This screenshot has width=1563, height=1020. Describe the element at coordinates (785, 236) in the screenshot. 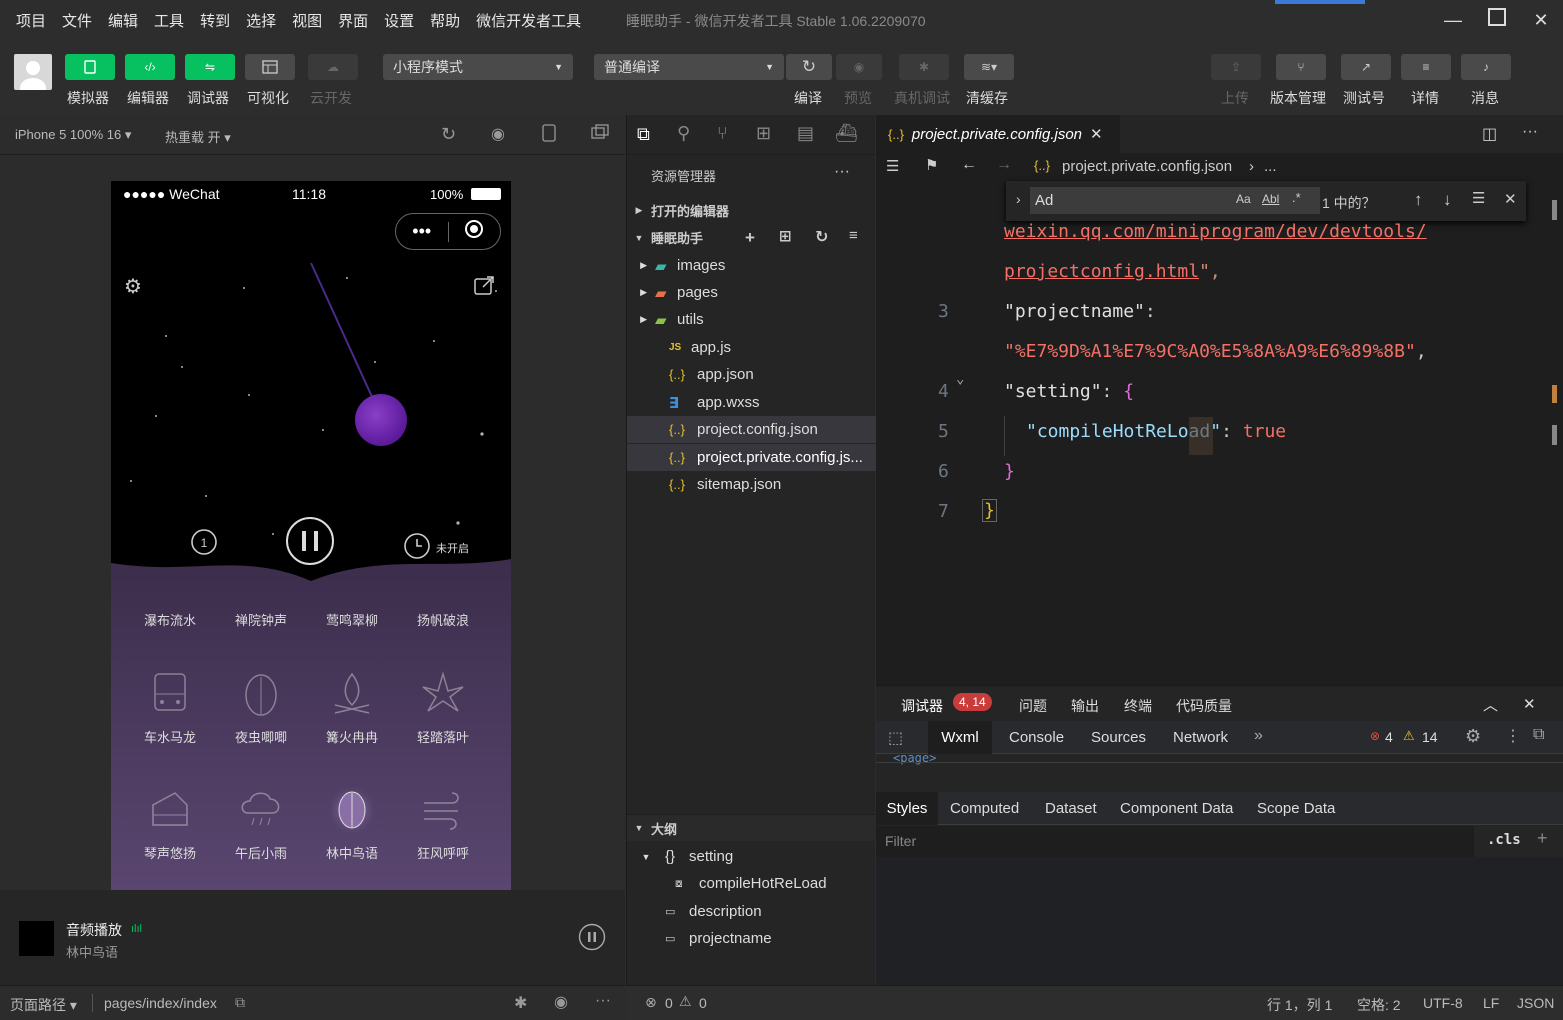

I see `new-folder-icon: ⊞` at that location.